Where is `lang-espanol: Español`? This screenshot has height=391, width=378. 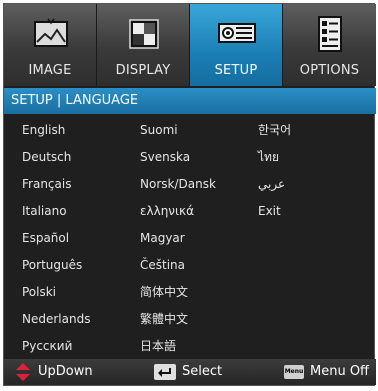
lang-espanol: Español is located at coordinates (45, 238).